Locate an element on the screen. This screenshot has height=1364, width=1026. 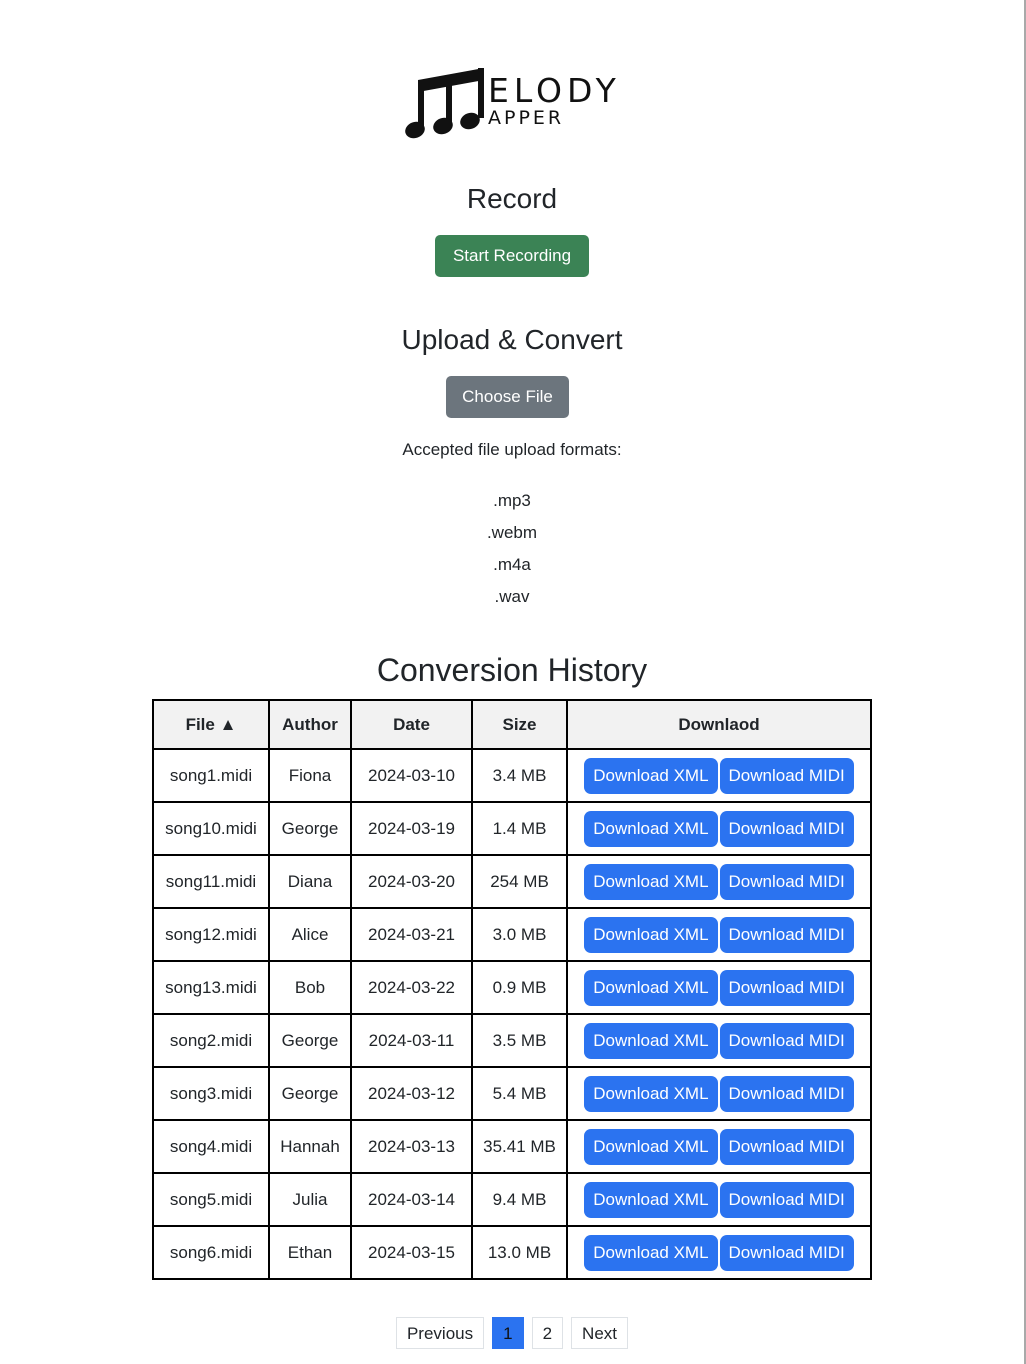
column-header-file: File ▲ is located at coordinates (211, 724).